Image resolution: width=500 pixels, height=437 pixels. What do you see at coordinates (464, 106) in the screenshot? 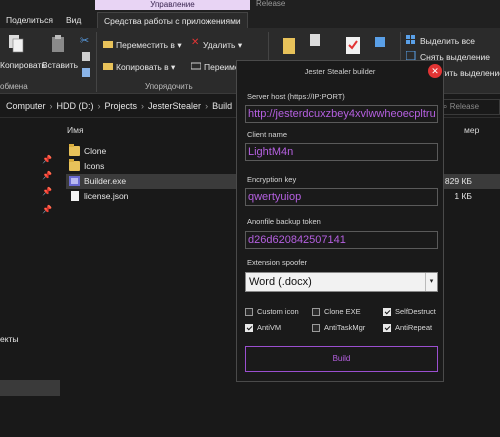
I see `search-placeholder: Release` at bounding box center [464, 106].